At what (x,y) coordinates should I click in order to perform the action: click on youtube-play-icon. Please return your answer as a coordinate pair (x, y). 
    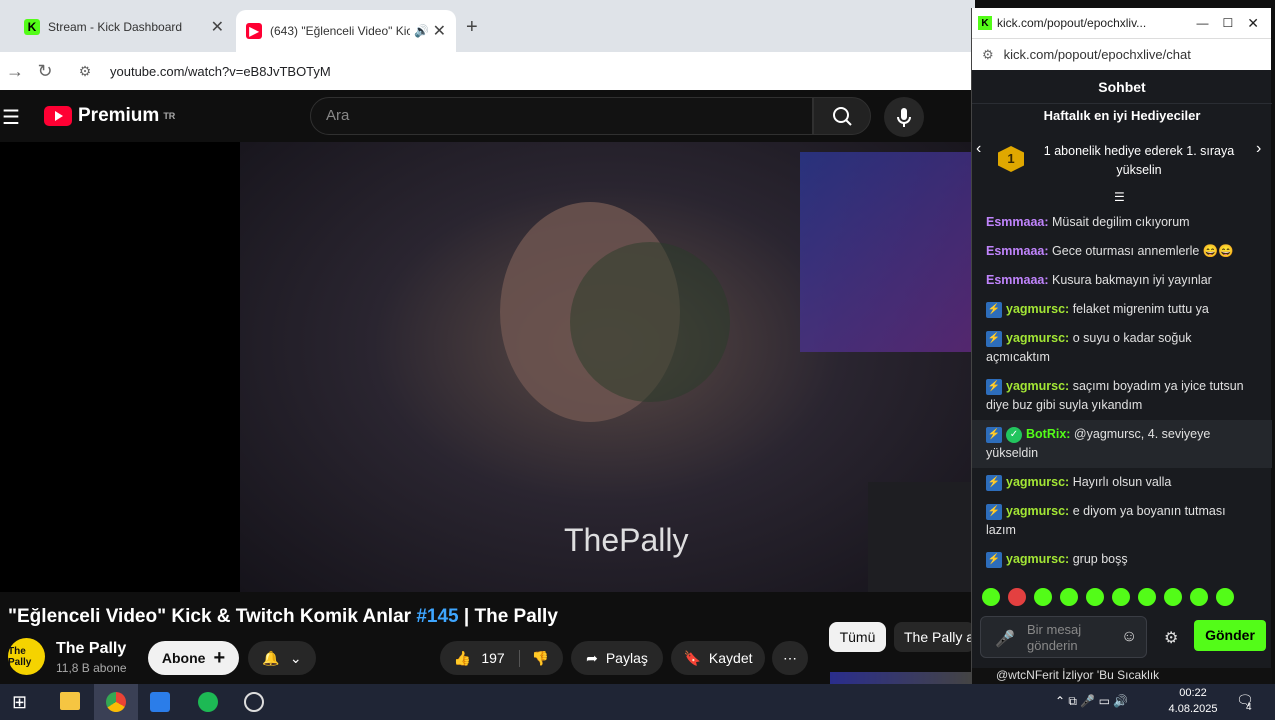
    Looking at the image, I should click on (58, 116).